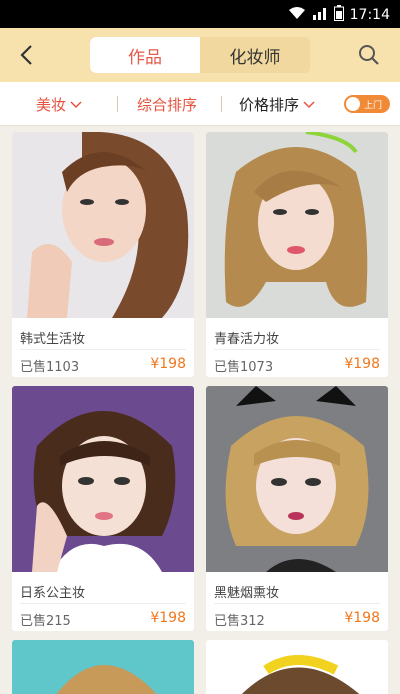 This screenshot has height=694, width=400. What do you see at coordinates (269, 105) in the screenshot?
I see `sort-price-label: 价格排序` at bounding box center [269, 105].